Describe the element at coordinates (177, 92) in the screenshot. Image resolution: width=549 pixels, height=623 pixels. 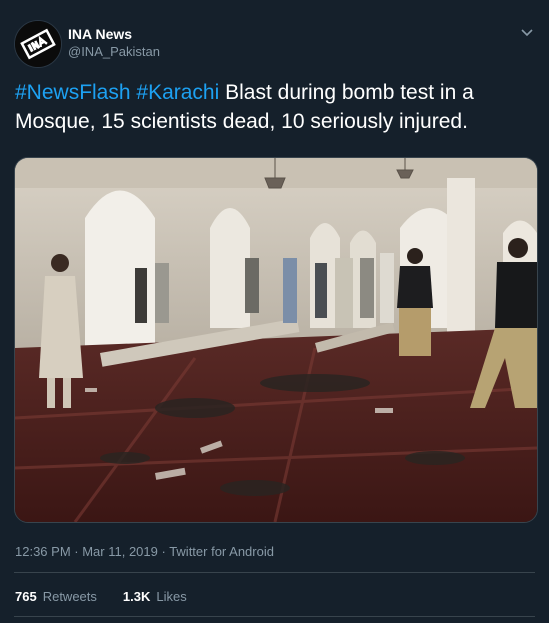
I see `hashtag-karachi: #Karachi` at that location.